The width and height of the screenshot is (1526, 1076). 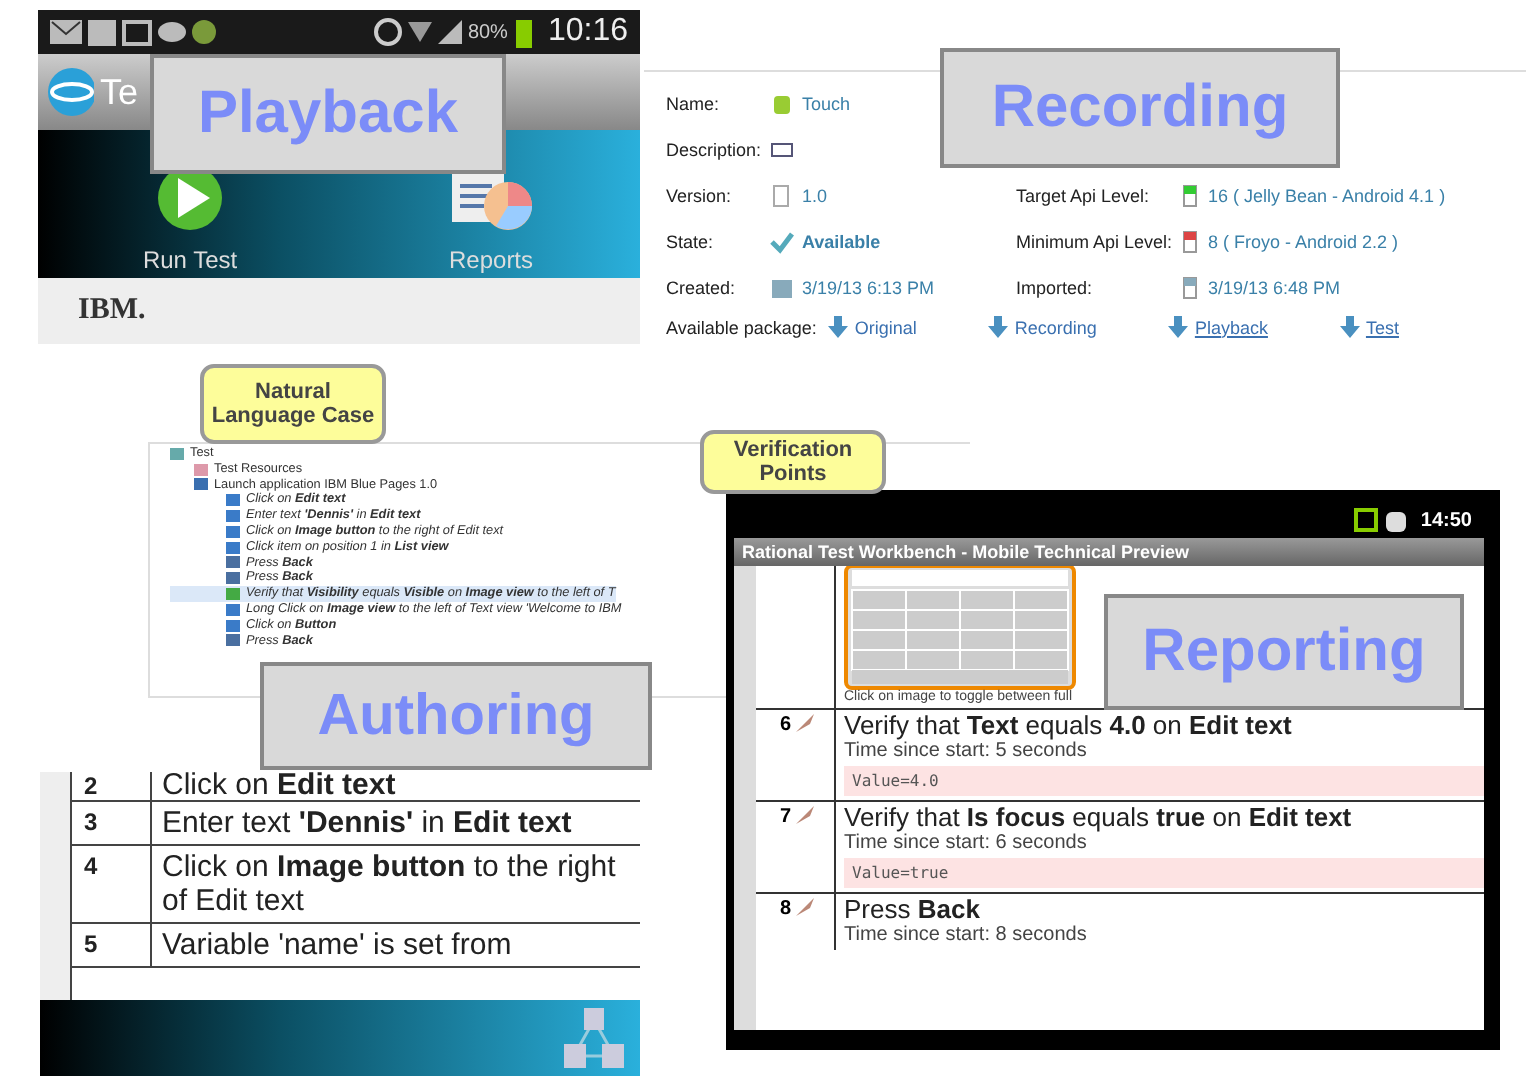 What do you see at coordinates (419, 32) in the screenshot?
I see `wifi-signal-icon` at bounding box center [419, 32].